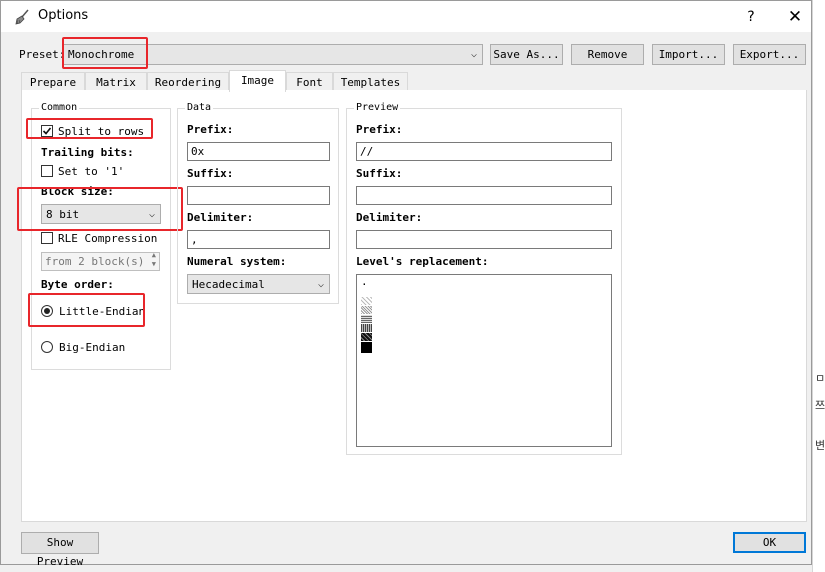 This screenshot has width=825, height=572. I want to click on data-delimiter-input: ,, so click(258, 239).